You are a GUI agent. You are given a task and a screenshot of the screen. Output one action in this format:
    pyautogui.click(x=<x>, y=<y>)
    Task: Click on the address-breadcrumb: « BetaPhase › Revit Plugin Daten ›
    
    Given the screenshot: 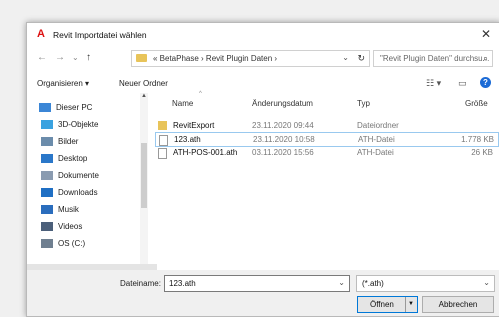 What is the action you would take?
    pyautogui.click(x=215, y=58)
    